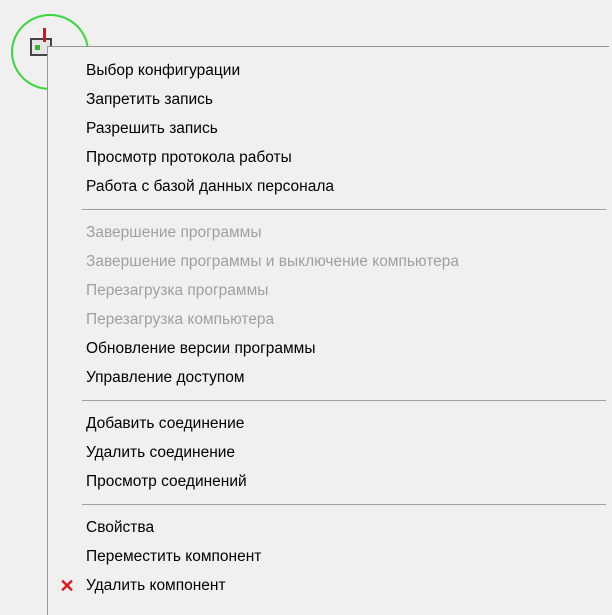 This screenshot has width=612, height=615. Describe the element at coordinates (328, 349) in the screenshot. I see `menu-item-1-4: Обновление версии программы` at that location.